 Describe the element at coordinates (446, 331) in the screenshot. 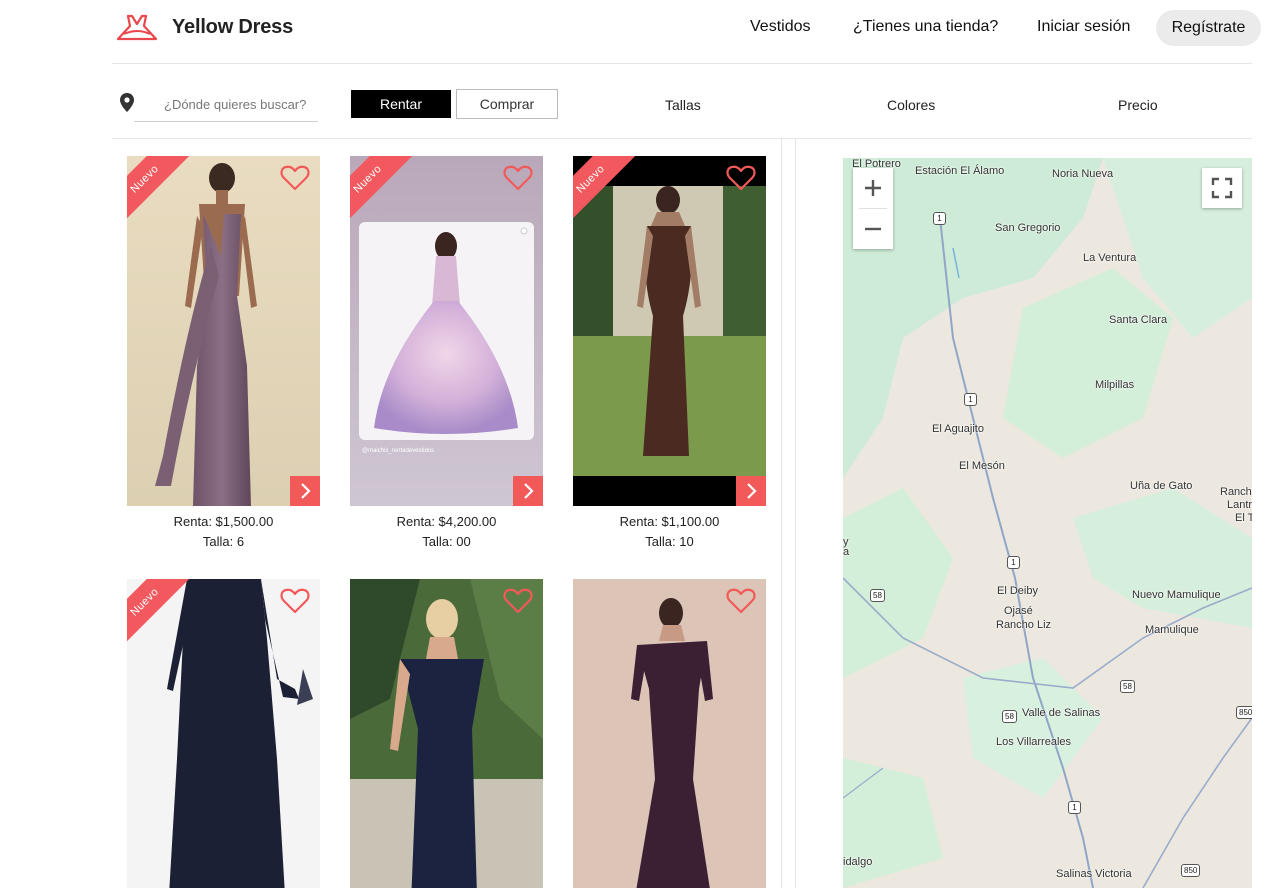

I see `dress-photo: @maichis_rentadevestidos Nuevo` at that location.